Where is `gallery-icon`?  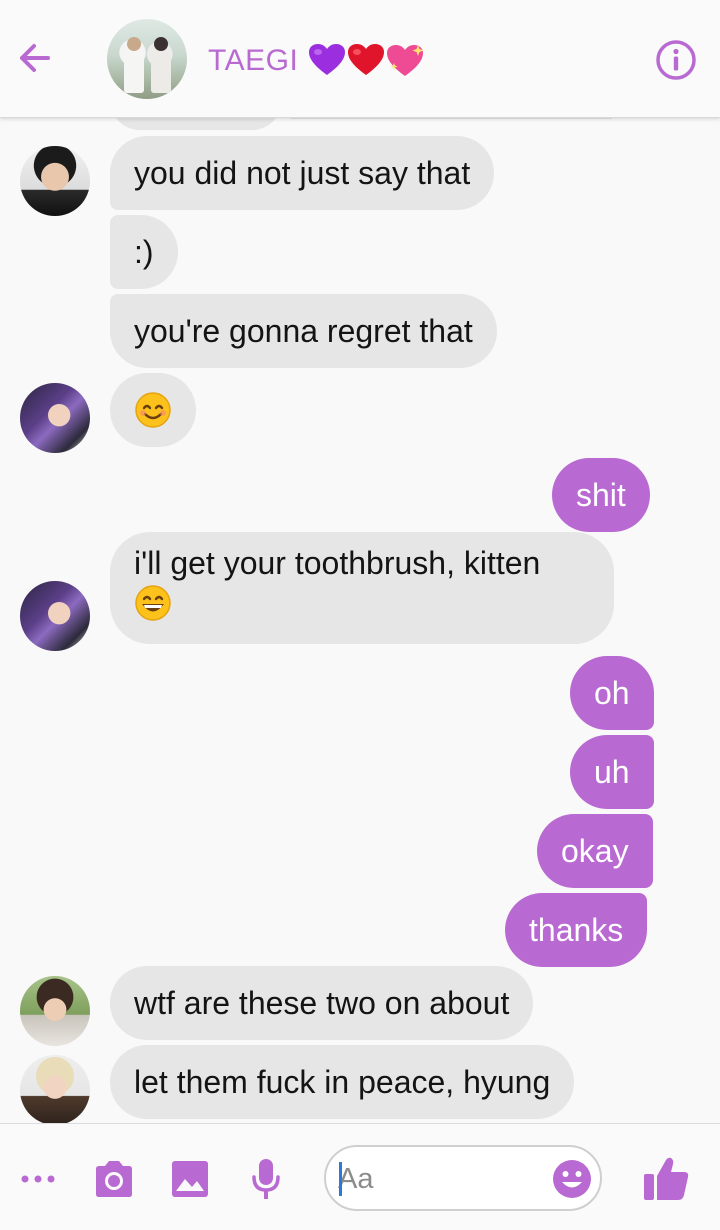
gallery-icon is located at coordinates (190, 1179).